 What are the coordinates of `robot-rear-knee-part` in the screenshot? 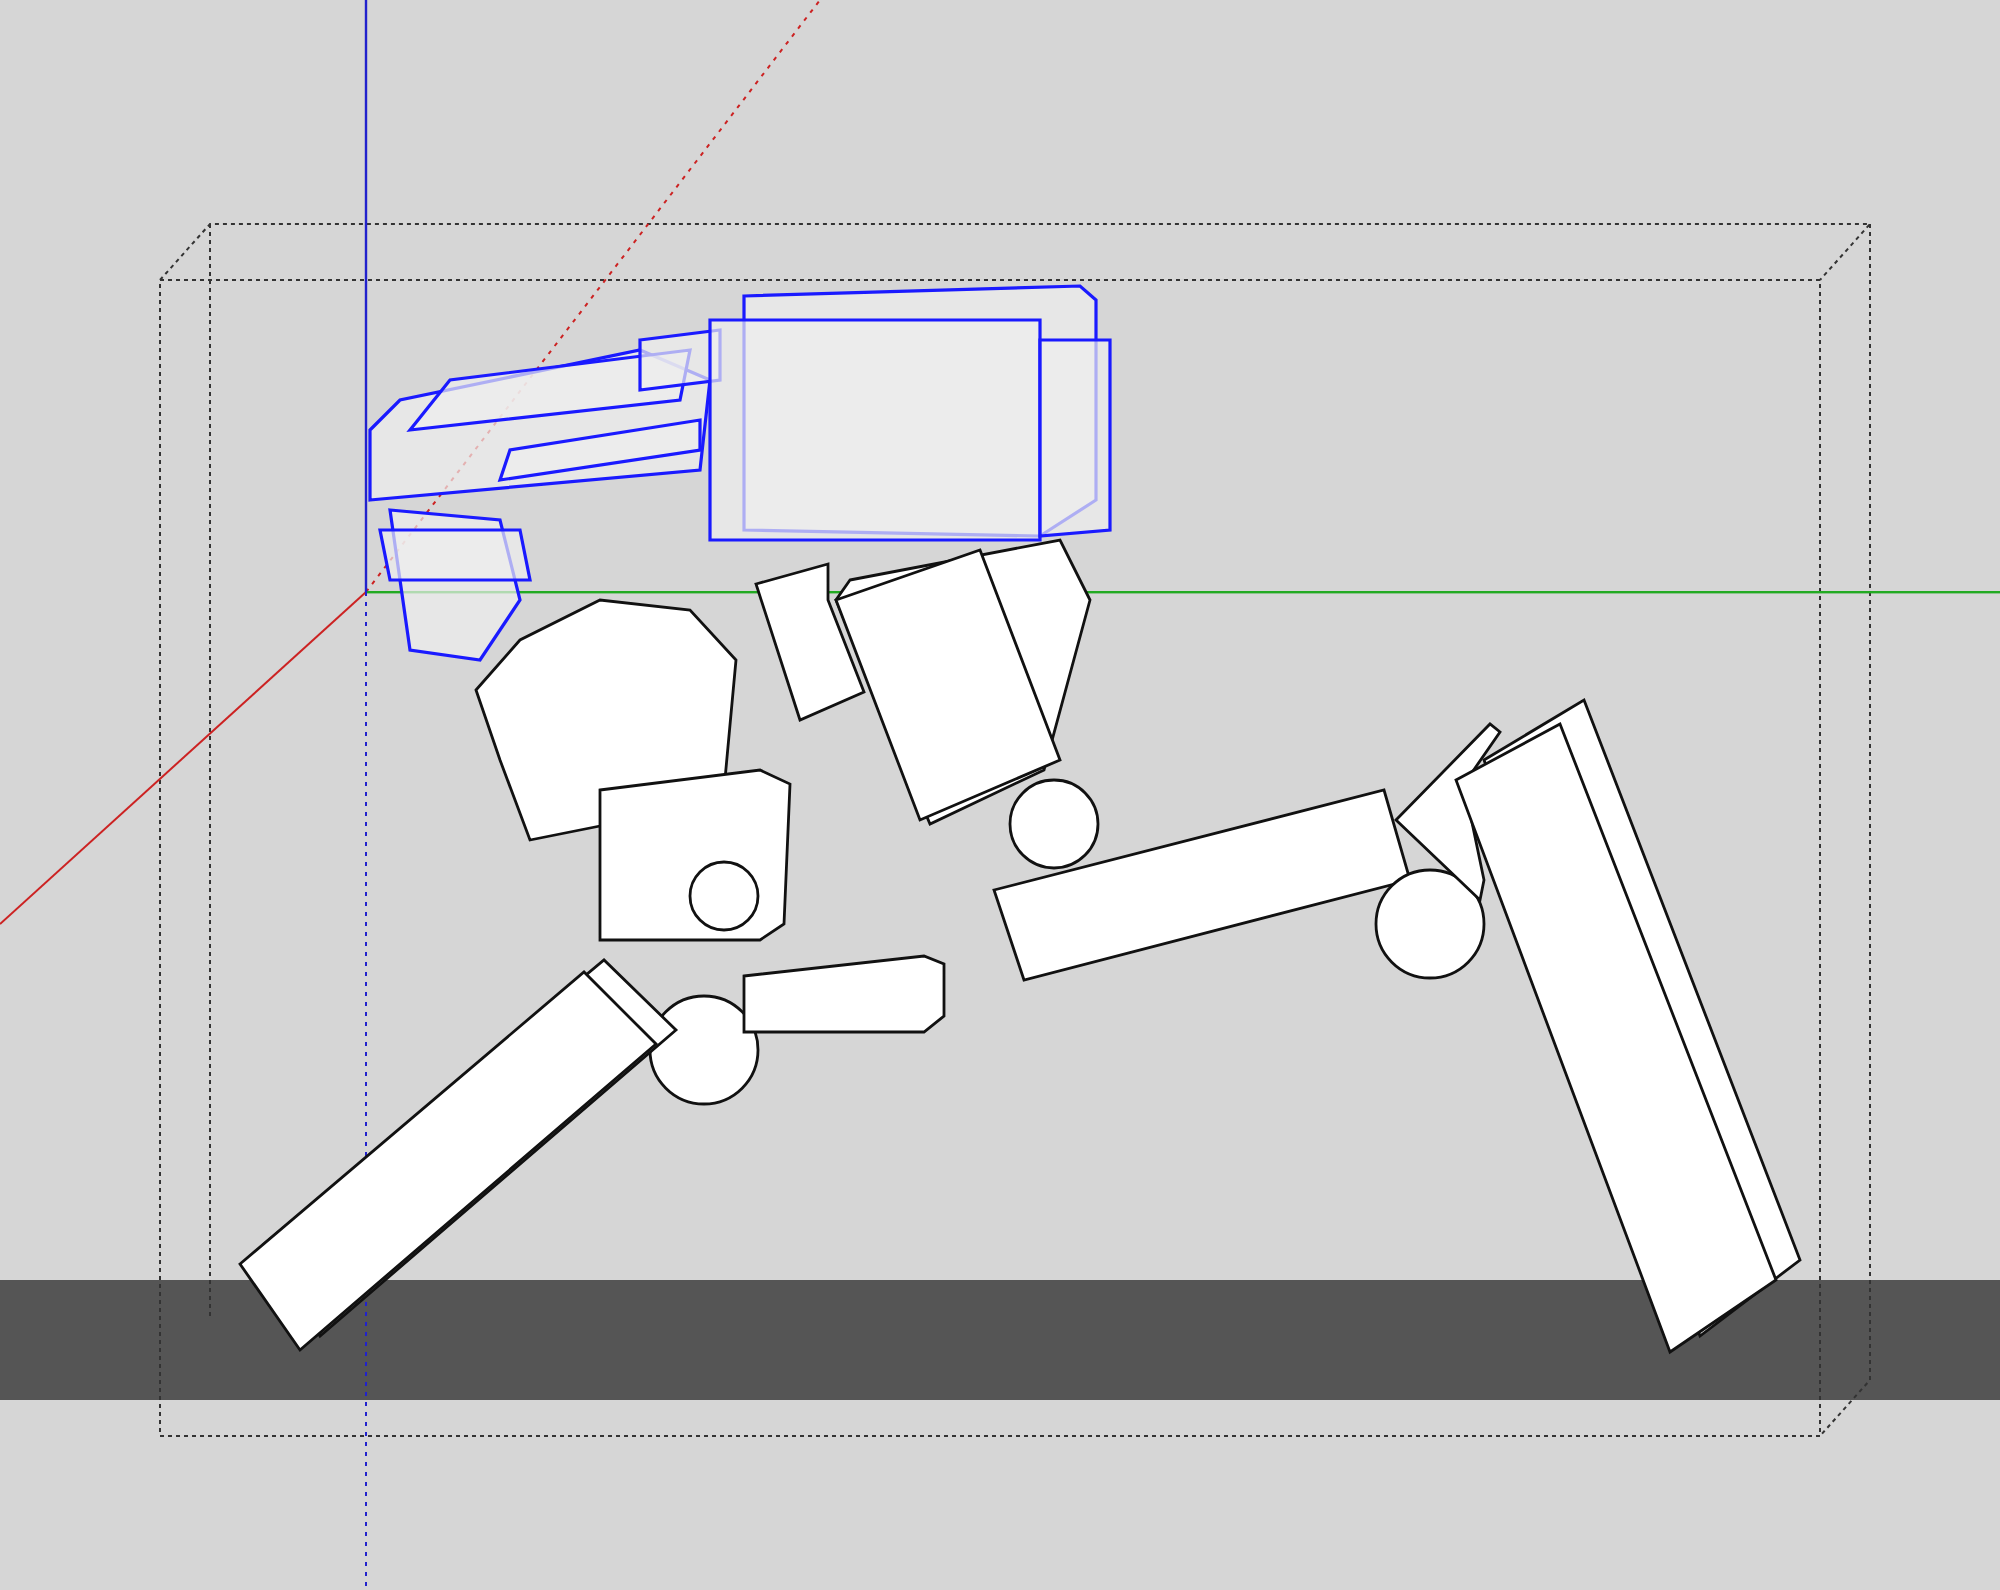 It's located at (1430, 924).